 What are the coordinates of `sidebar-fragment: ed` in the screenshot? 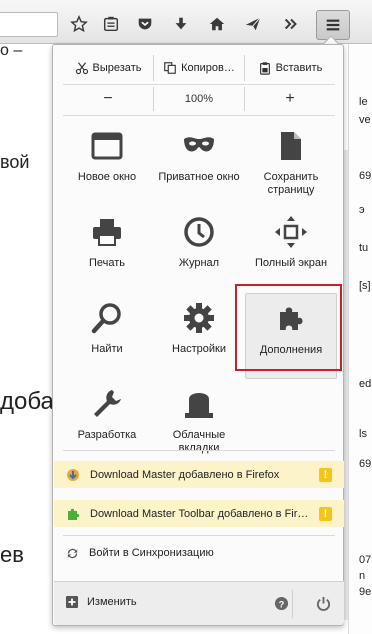 It's located at (365, 384).